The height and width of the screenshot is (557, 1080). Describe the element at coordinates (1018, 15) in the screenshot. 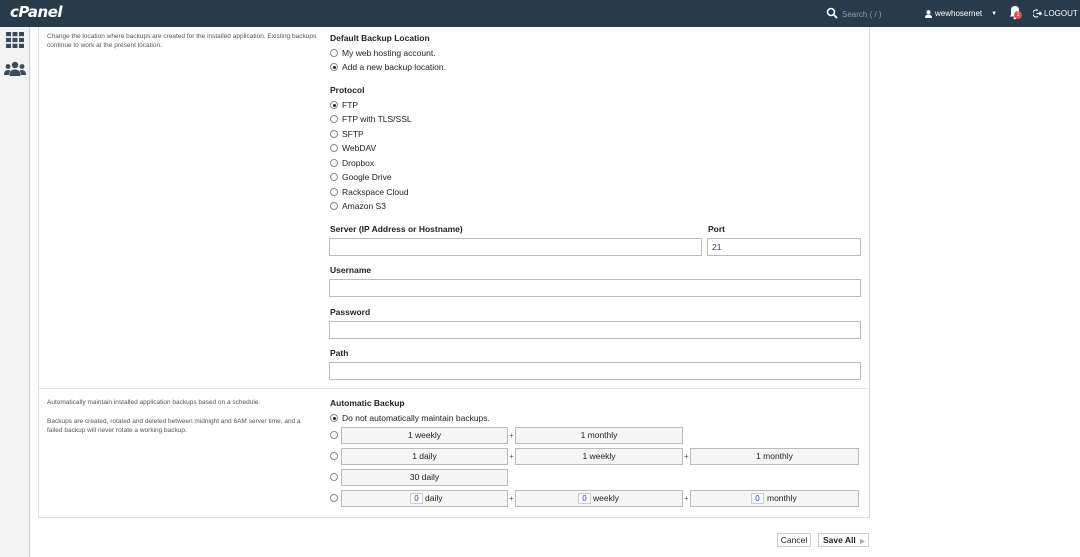

I see `notification-badge: 1` at that location.